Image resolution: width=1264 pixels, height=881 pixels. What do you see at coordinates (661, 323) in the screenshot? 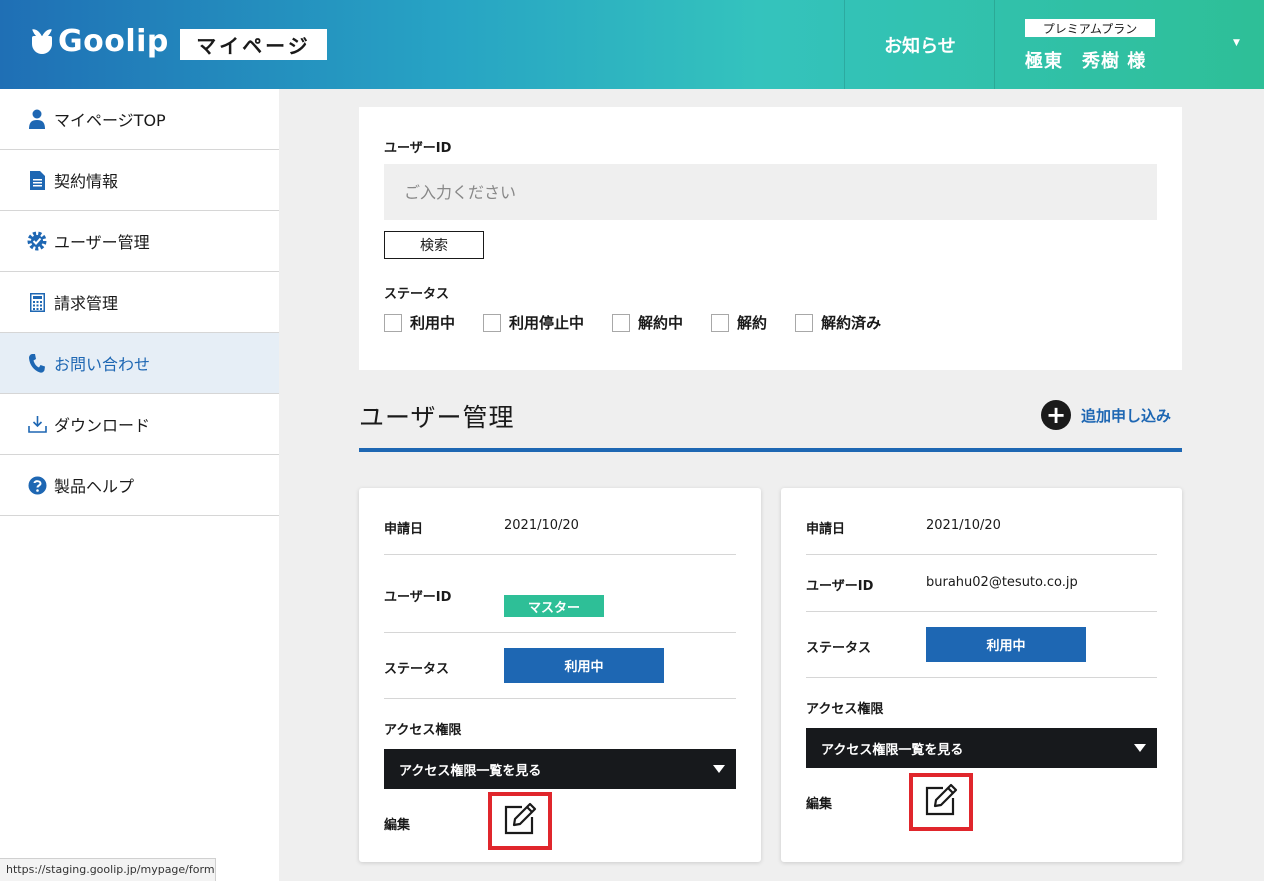
I see `checkbox-label: 解約中` at bounding box center [661, 323].